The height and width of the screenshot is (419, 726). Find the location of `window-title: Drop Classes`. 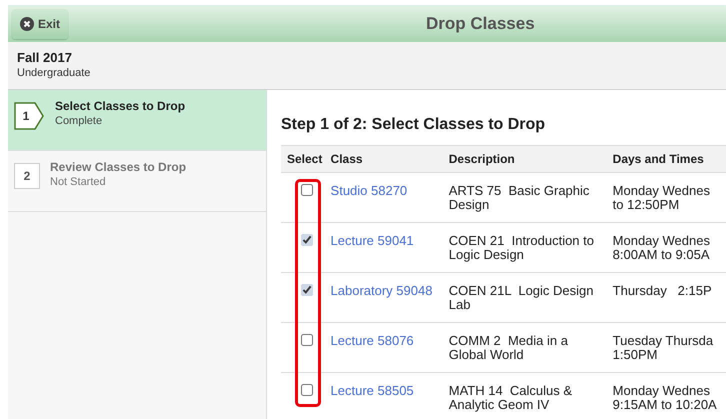

window-title: Drop Classes is located at coordinates (480, 23).